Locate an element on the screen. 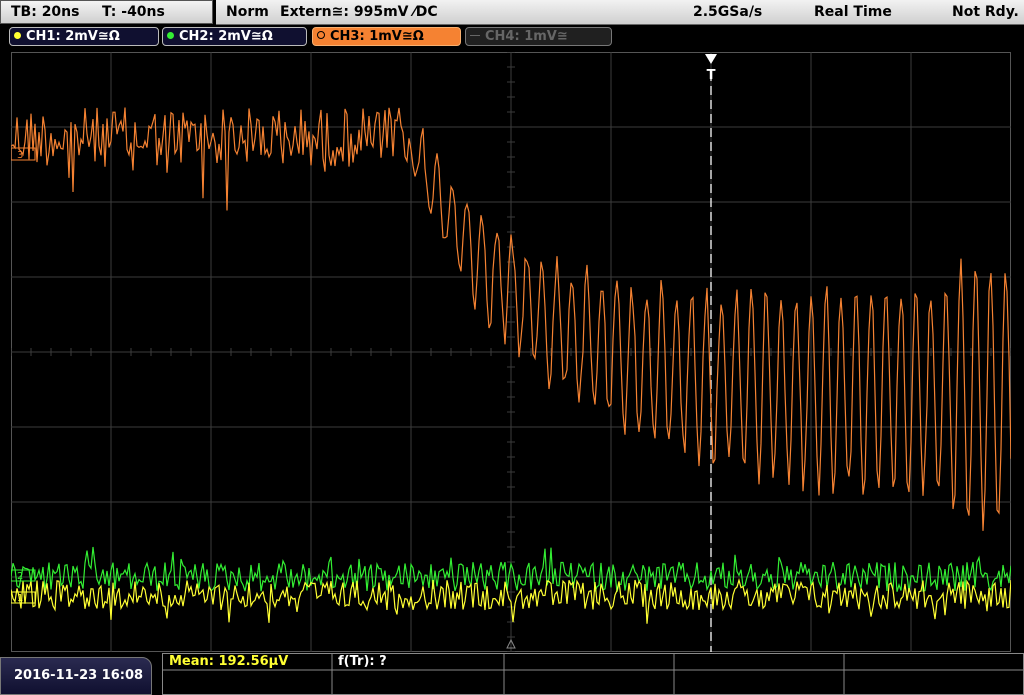  trigger-arrow-icon is located at coordinates (711, 59).